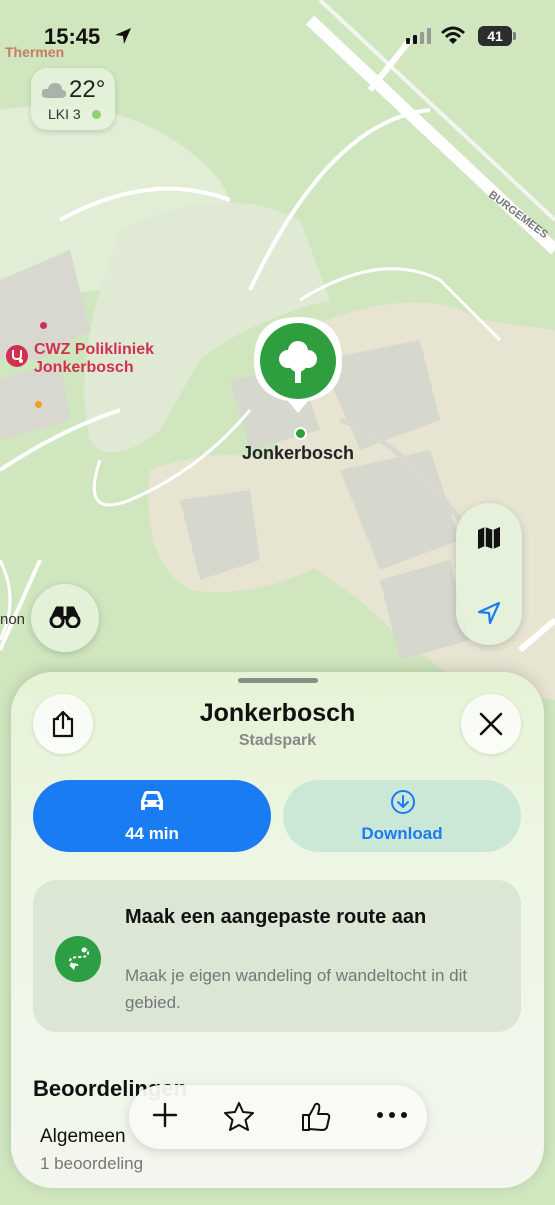 The image size is (555, 1205). I want to click on add-icon, so click(165, 1115).